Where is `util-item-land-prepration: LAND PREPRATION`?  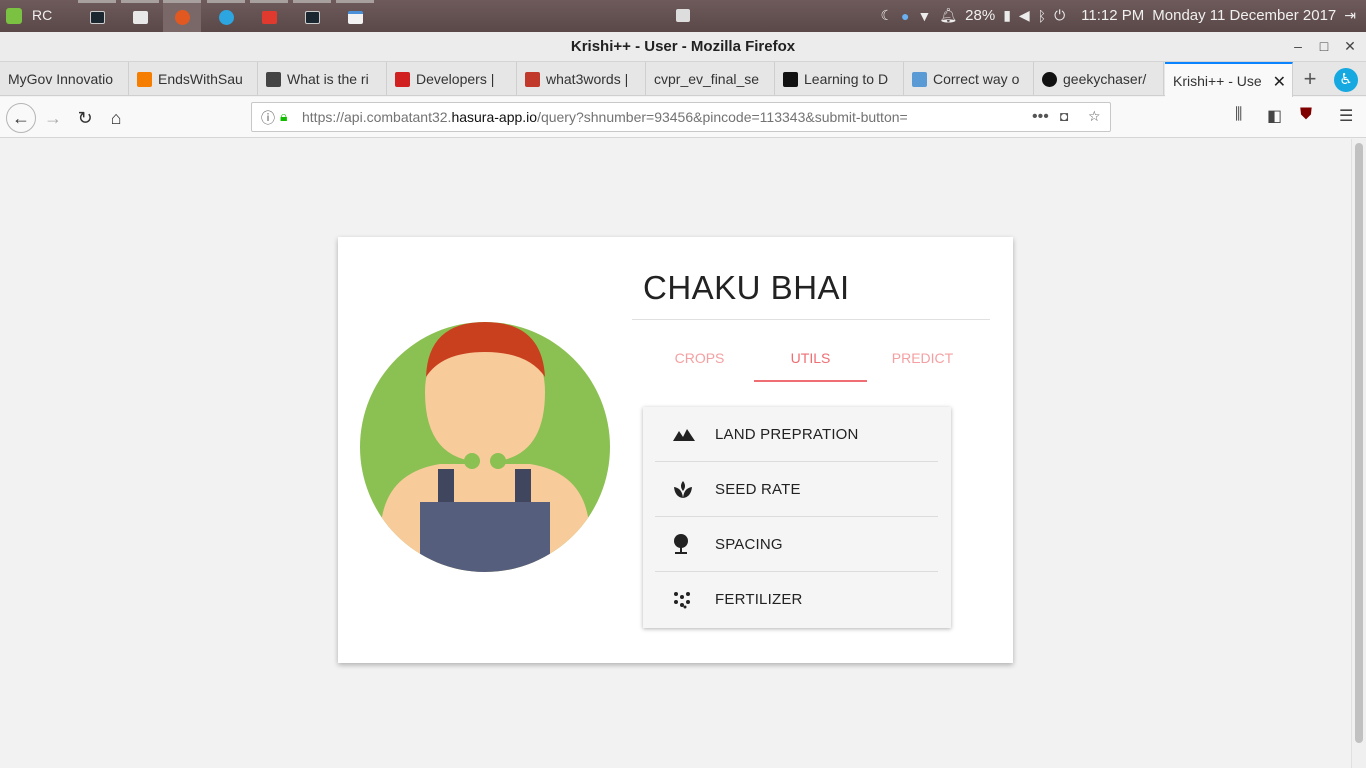
util-item-land-prepration: LAND PREPRATION is located at coordinates (796, 434).